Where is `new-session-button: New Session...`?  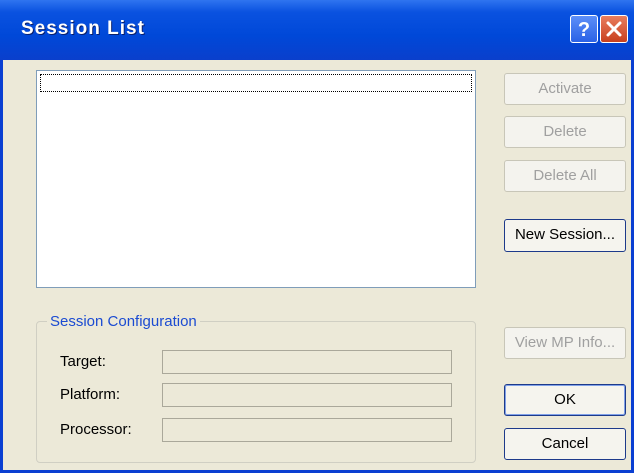 new-session-button: New Session... is located at coordinates (565, 235).